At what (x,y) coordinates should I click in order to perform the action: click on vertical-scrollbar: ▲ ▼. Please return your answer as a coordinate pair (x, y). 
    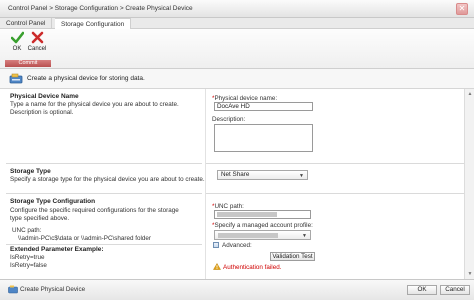
    Looking at the image, I should click on (469, 184).